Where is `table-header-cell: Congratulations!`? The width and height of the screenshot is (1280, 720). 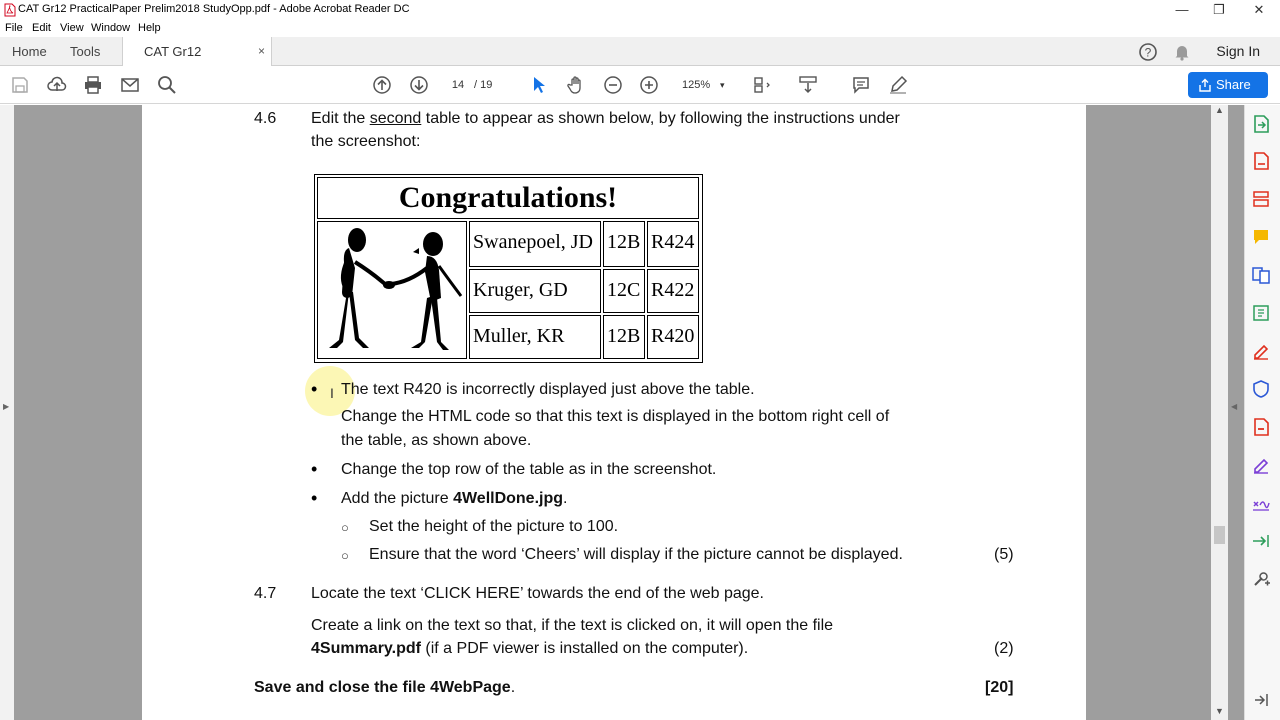
table-header-cell: Congratulations! is located at coordinates (508, 198).